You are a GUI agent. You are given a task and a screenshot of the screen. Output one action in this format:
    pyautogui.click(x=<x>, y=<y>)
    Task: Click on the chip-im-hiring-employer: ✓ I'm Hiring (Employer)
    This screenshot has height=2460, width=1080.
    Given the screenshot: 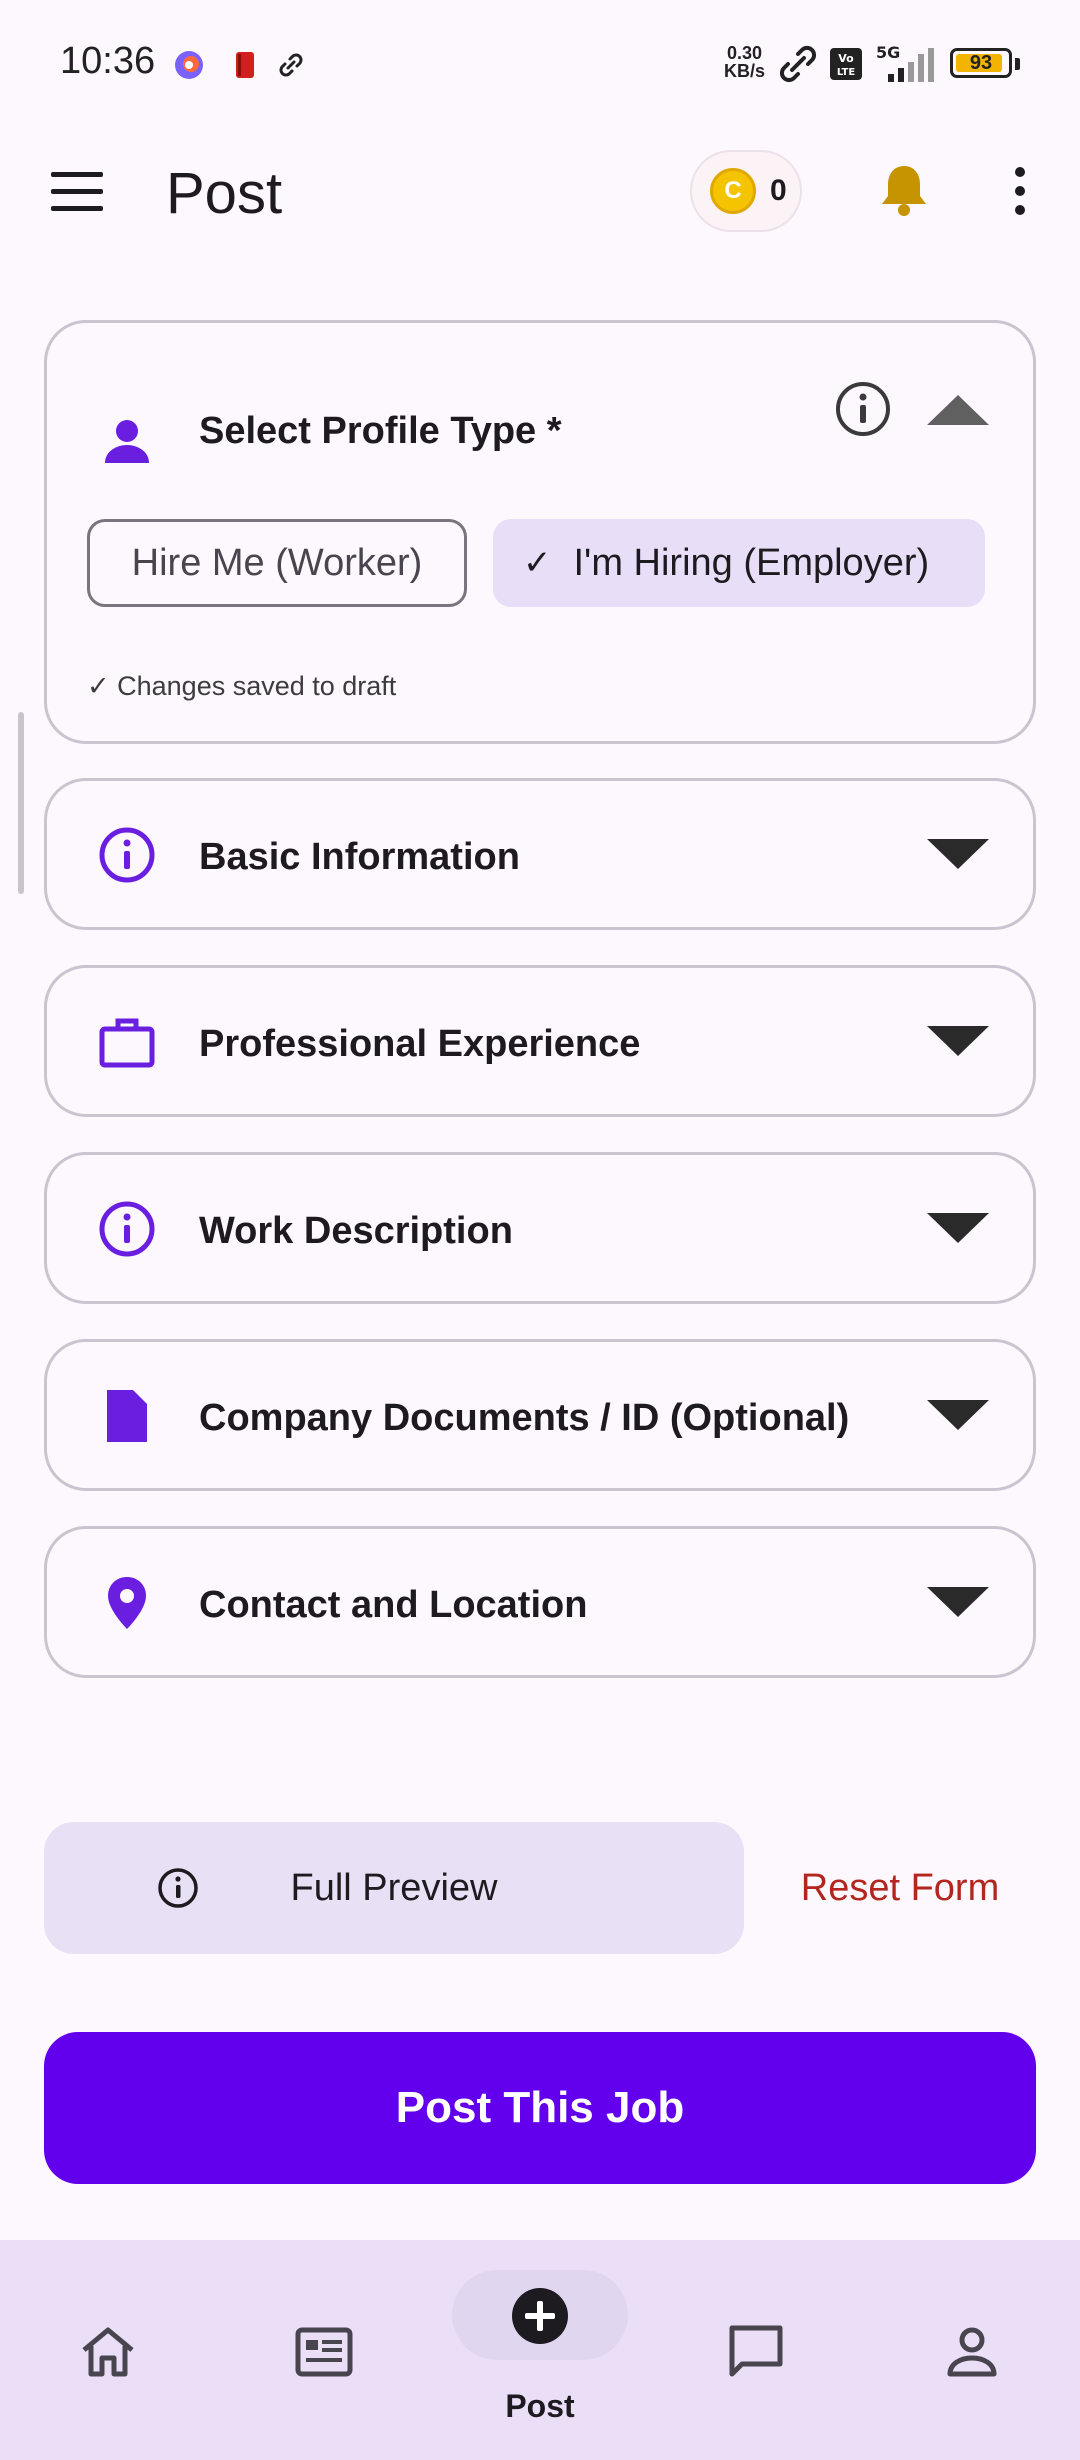 What is the action you would take?
    pyautogui.click(x=739, y=563)
    